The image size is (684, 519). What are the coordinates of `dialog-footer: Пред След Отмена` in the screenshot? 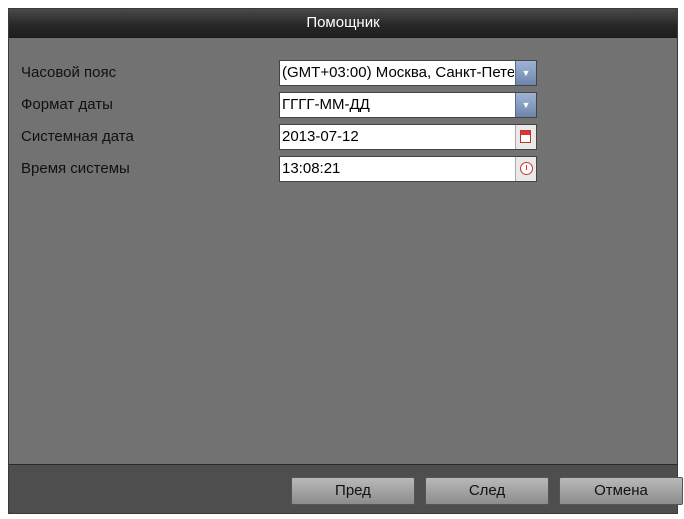 It's located at (346, 488).